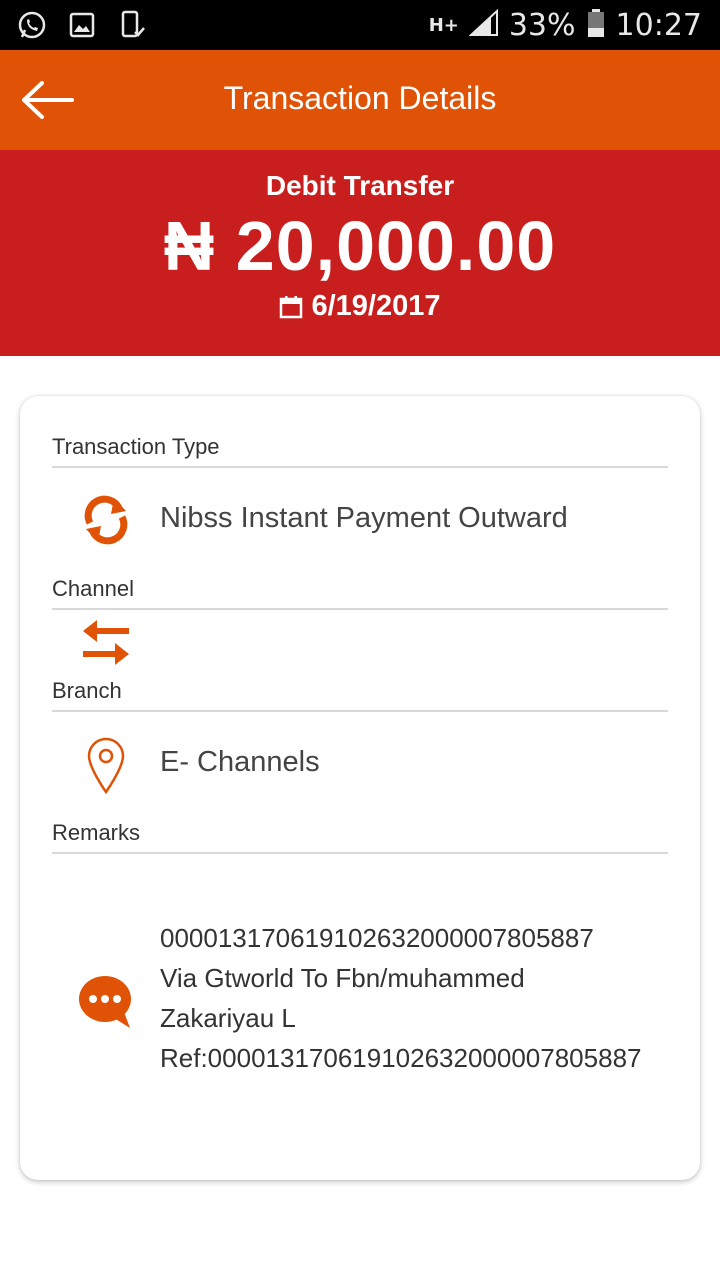 The width and height of the screenshot is (720, 1280). I want to click on page-title: Transaction Details, so click(360, 98).